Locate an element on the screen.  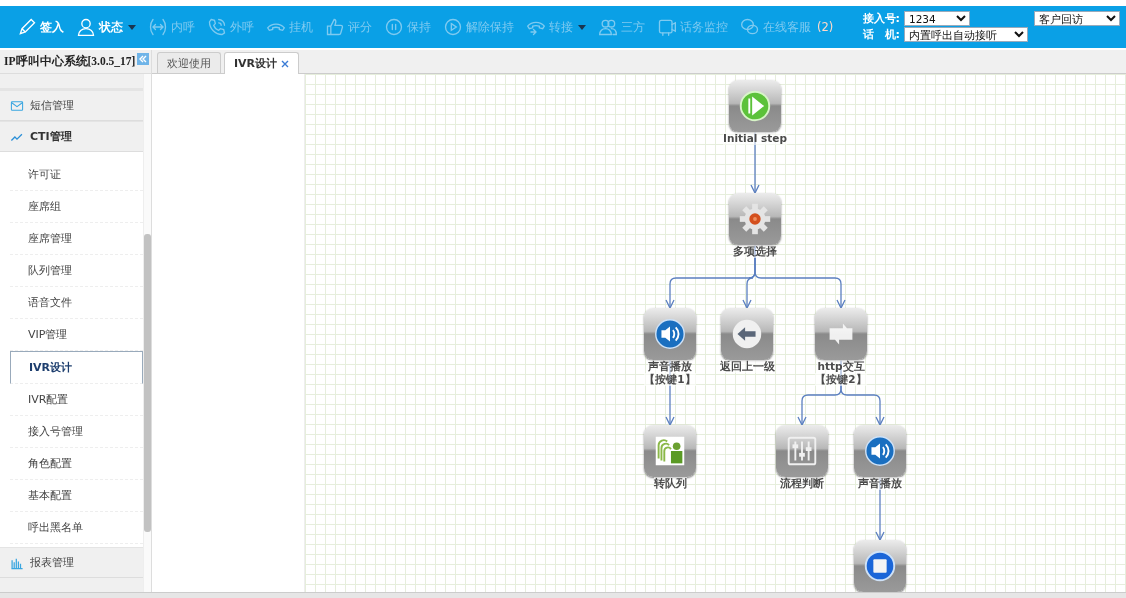
system-title: IP呼叫中心系统[3.0.5_17] is located at coordinates (70, 61).